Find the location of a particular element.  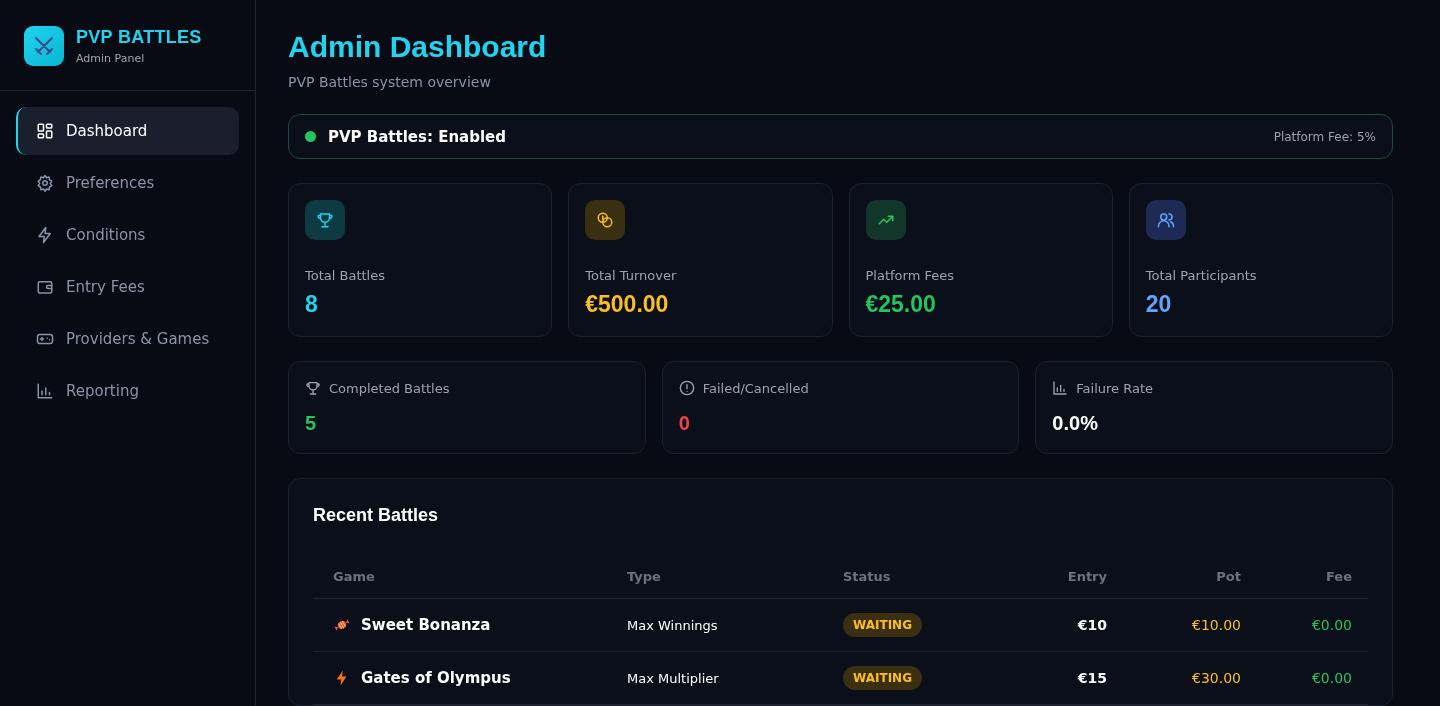

stat-label: Total Battles is located at coordinates (345, 275).